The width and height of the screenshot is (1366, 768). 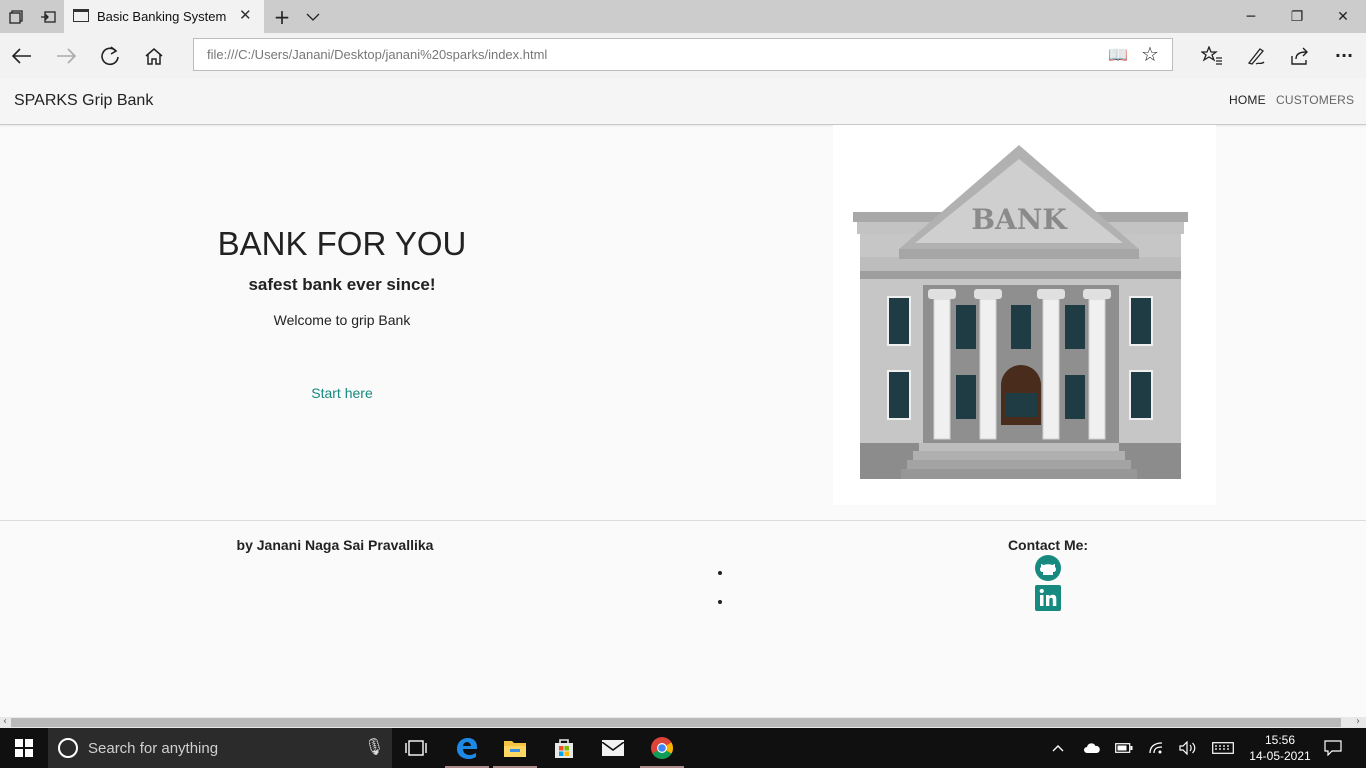 I want to click on clock-date: 14-05-2021, so click(x=1280, y=756).